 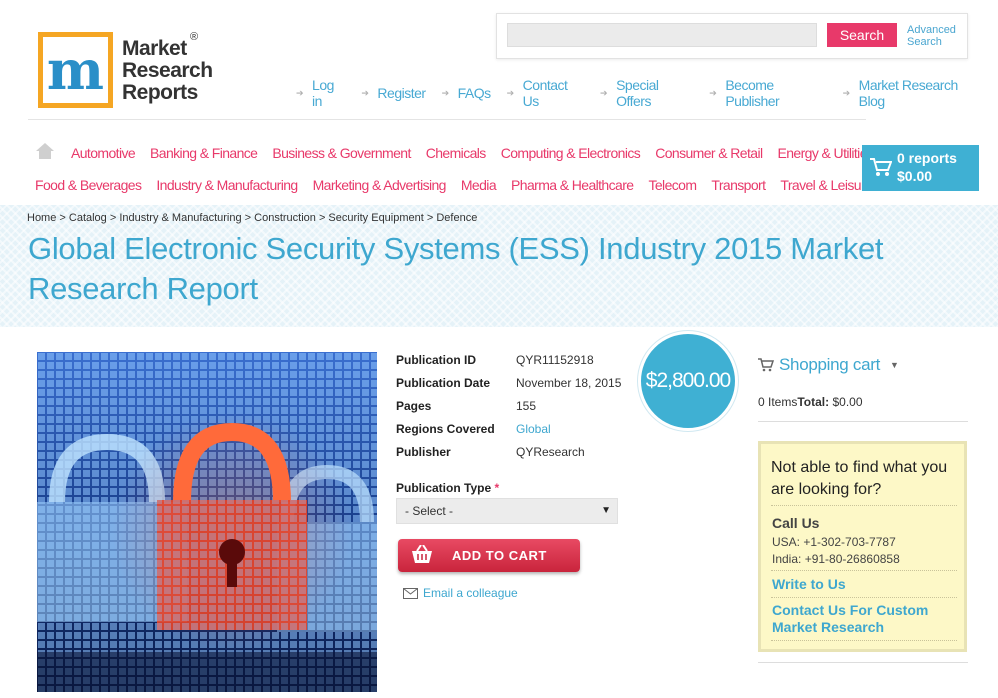 I want to click on select-value: - Select -, so click(x=429, y=511).